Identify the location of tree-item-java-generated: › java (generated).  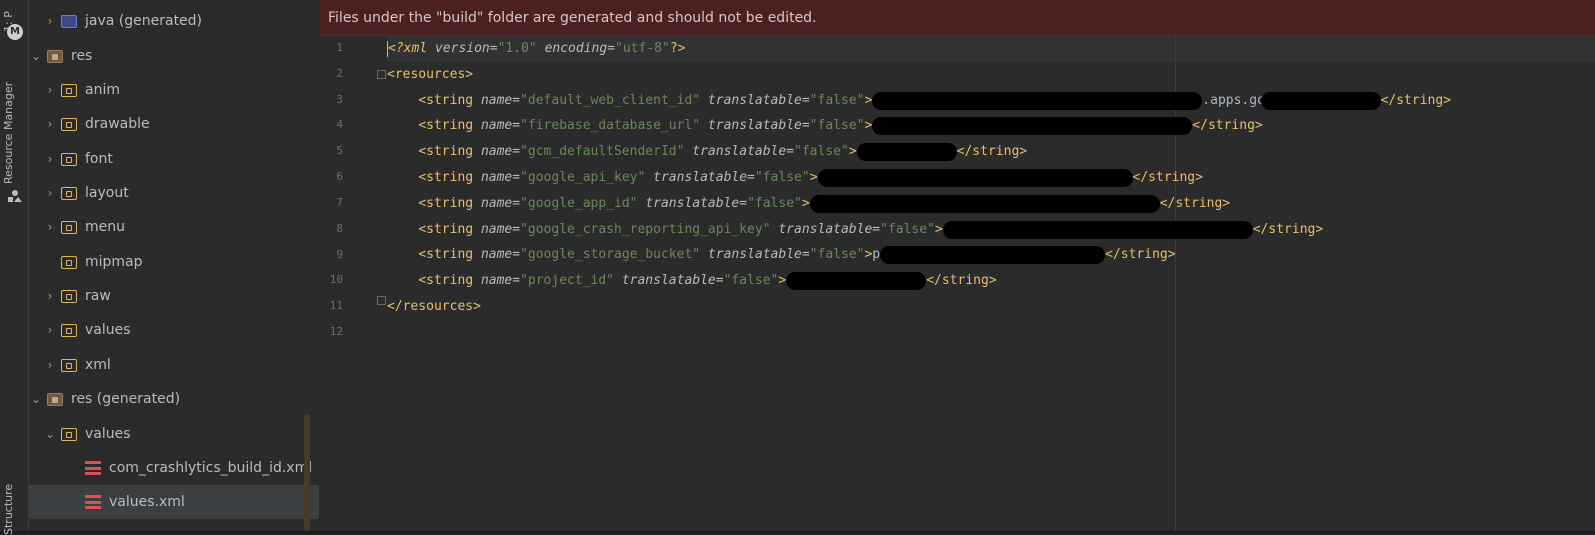
(181, 21).